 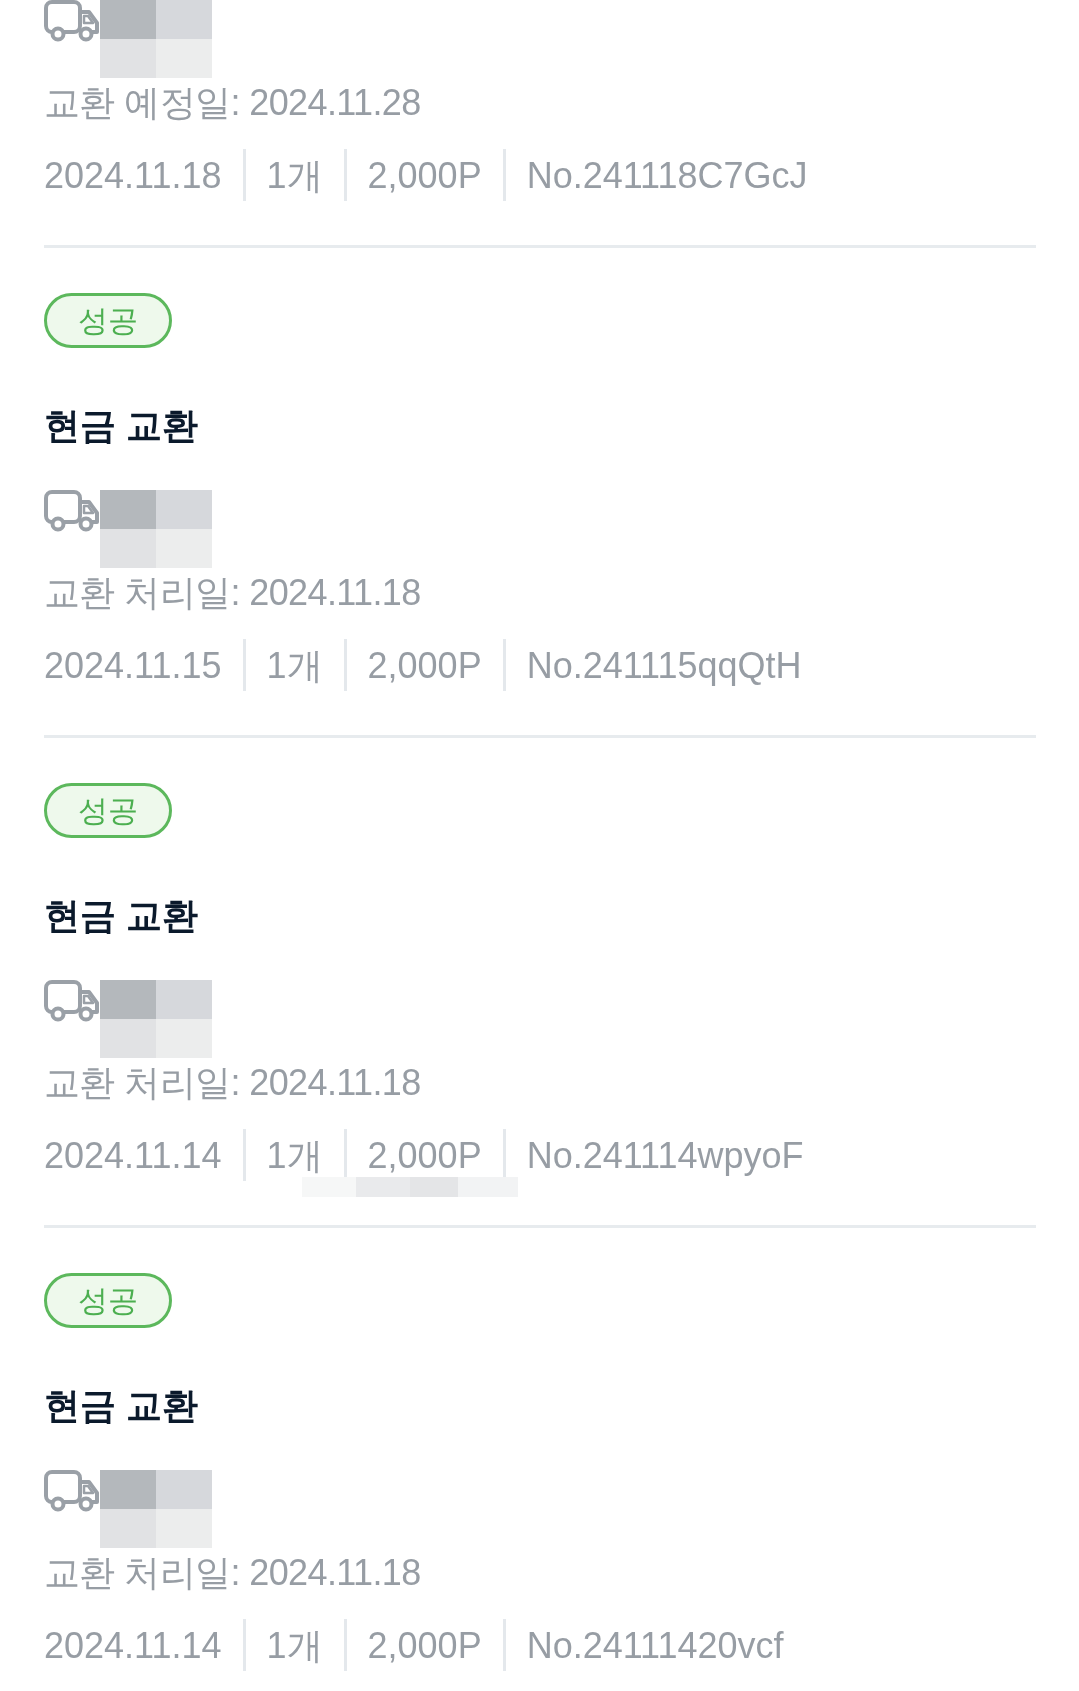 I want to click on order-date: 2024.11.15, so click(x=133, y=665).